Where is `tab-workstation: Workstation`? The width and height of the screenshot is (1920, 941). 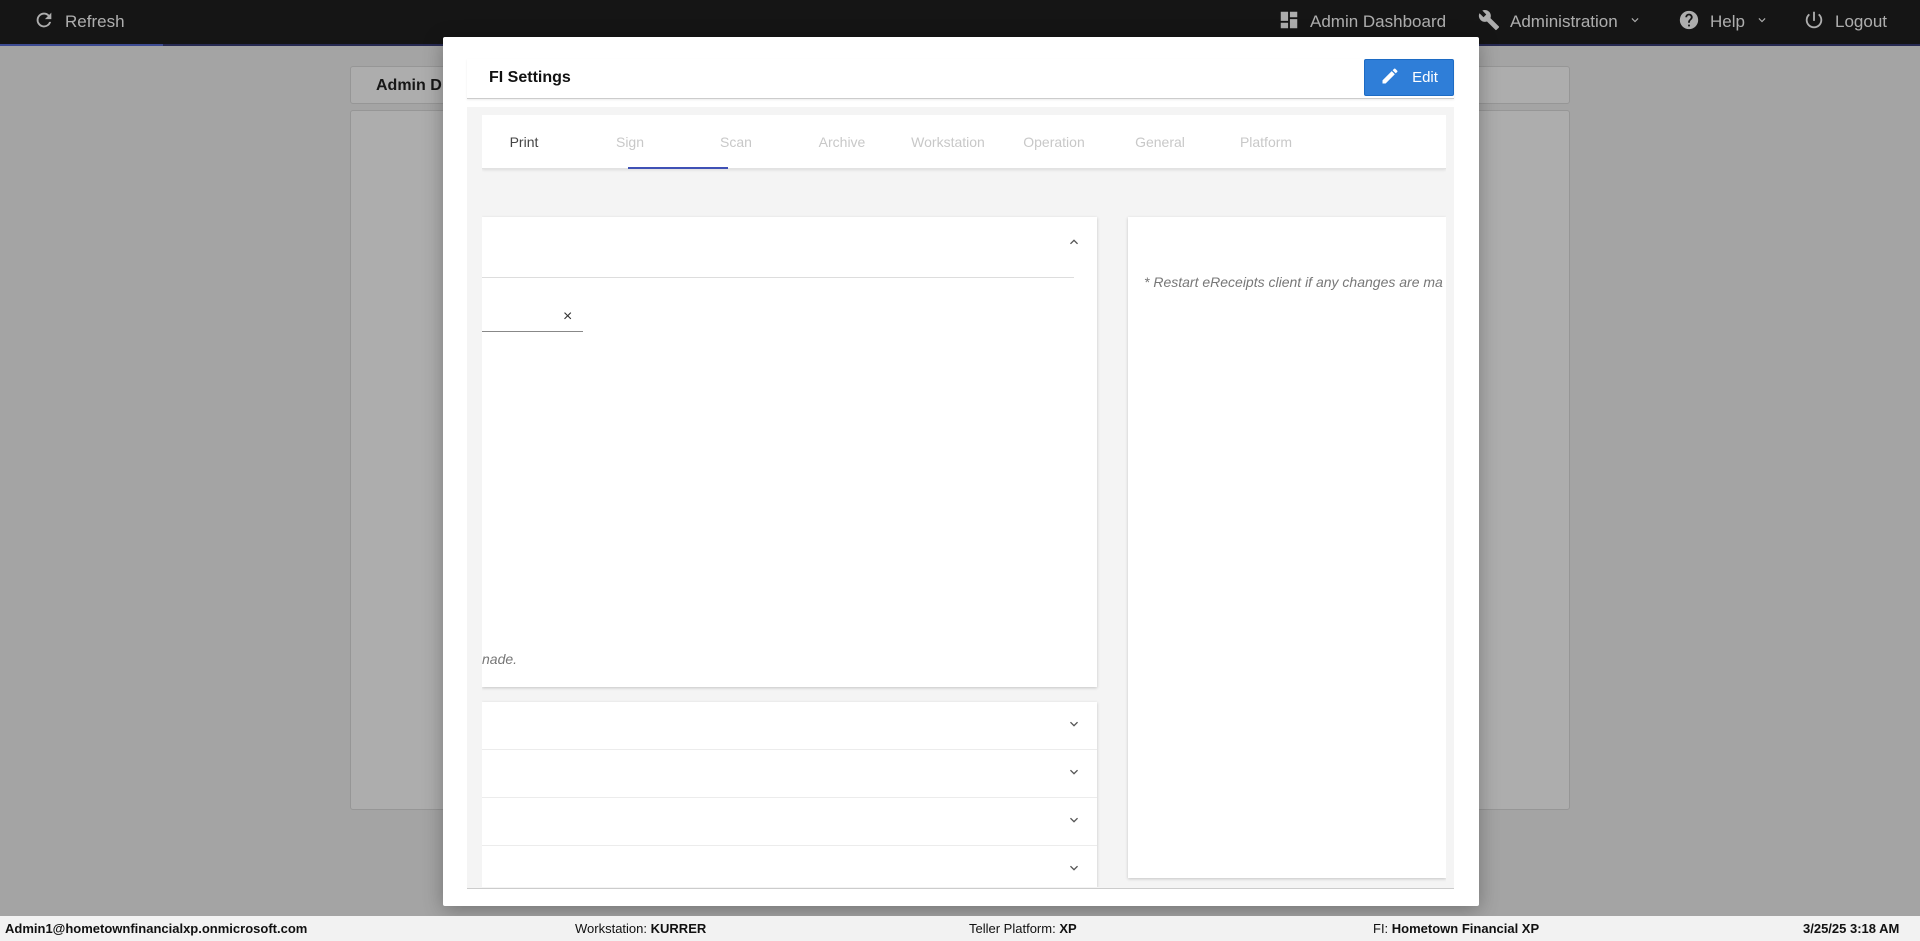
tab-workstation: Workstation is located at coordinates (948, 142).